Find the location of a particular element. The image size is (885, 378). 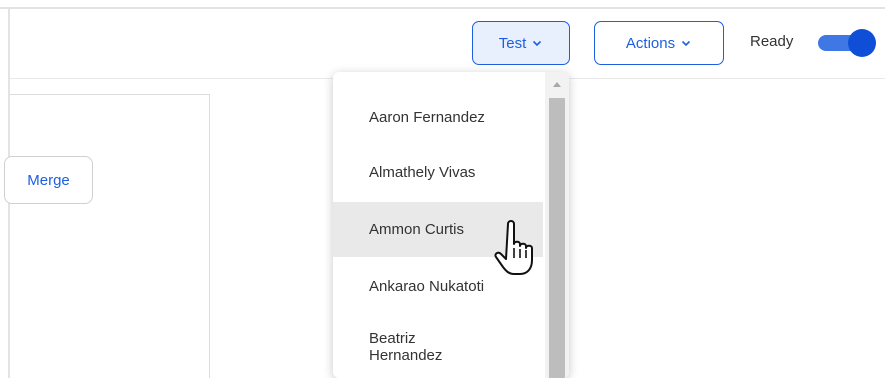

test-button: Test is located at coordinates (521, 43).